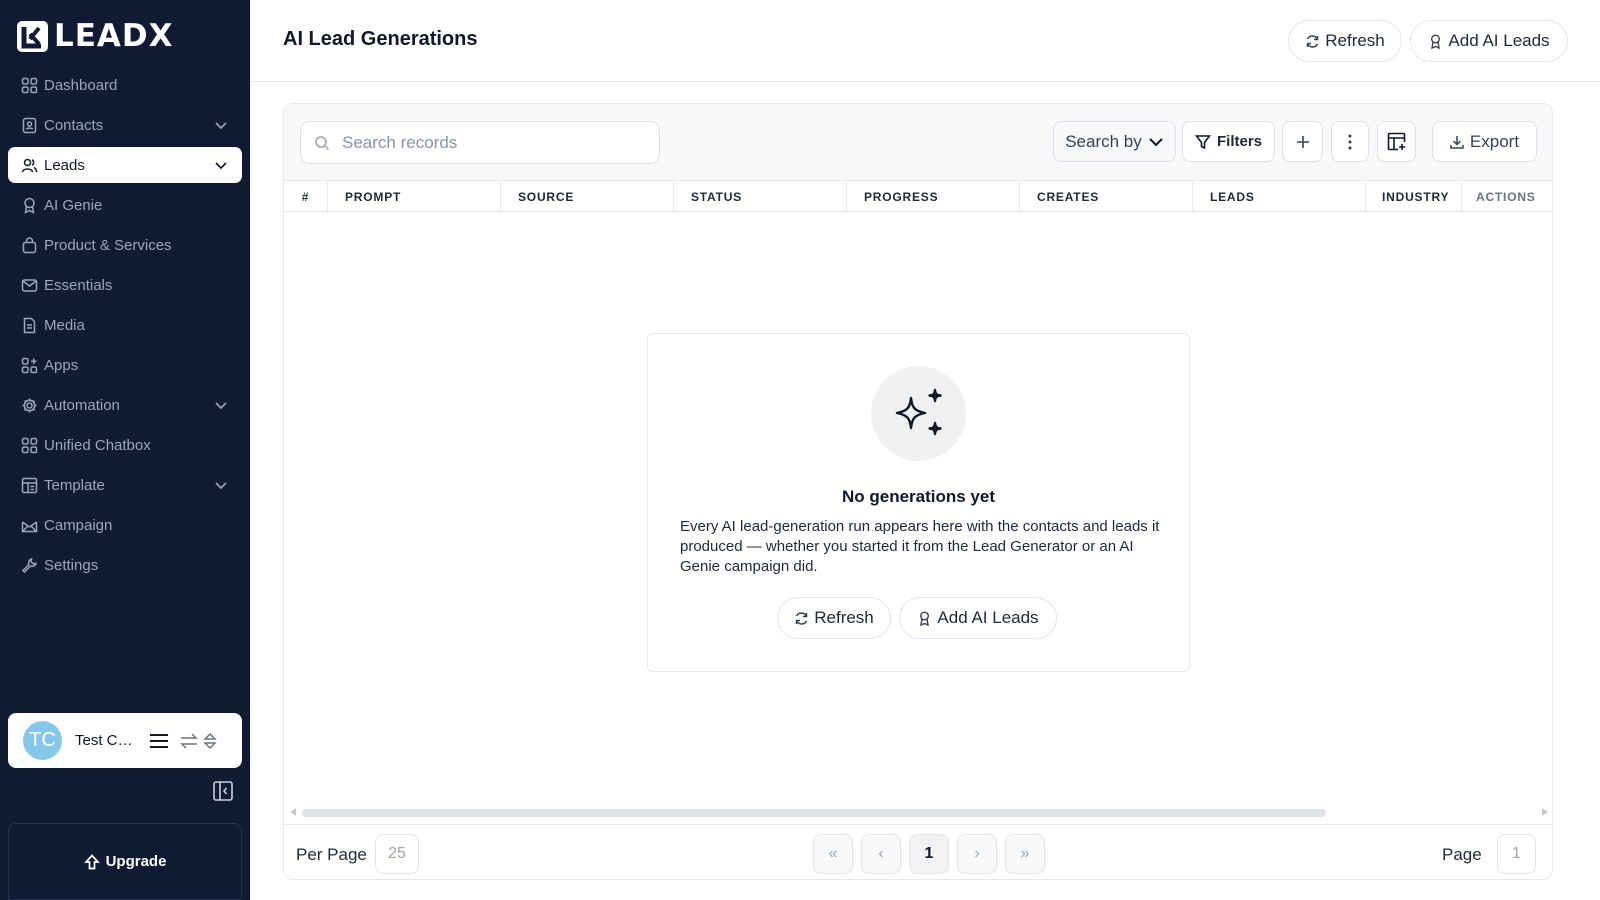 The image size is (1600, 900). I want to click on upgrade-arrow-icon, so click(91, 861).